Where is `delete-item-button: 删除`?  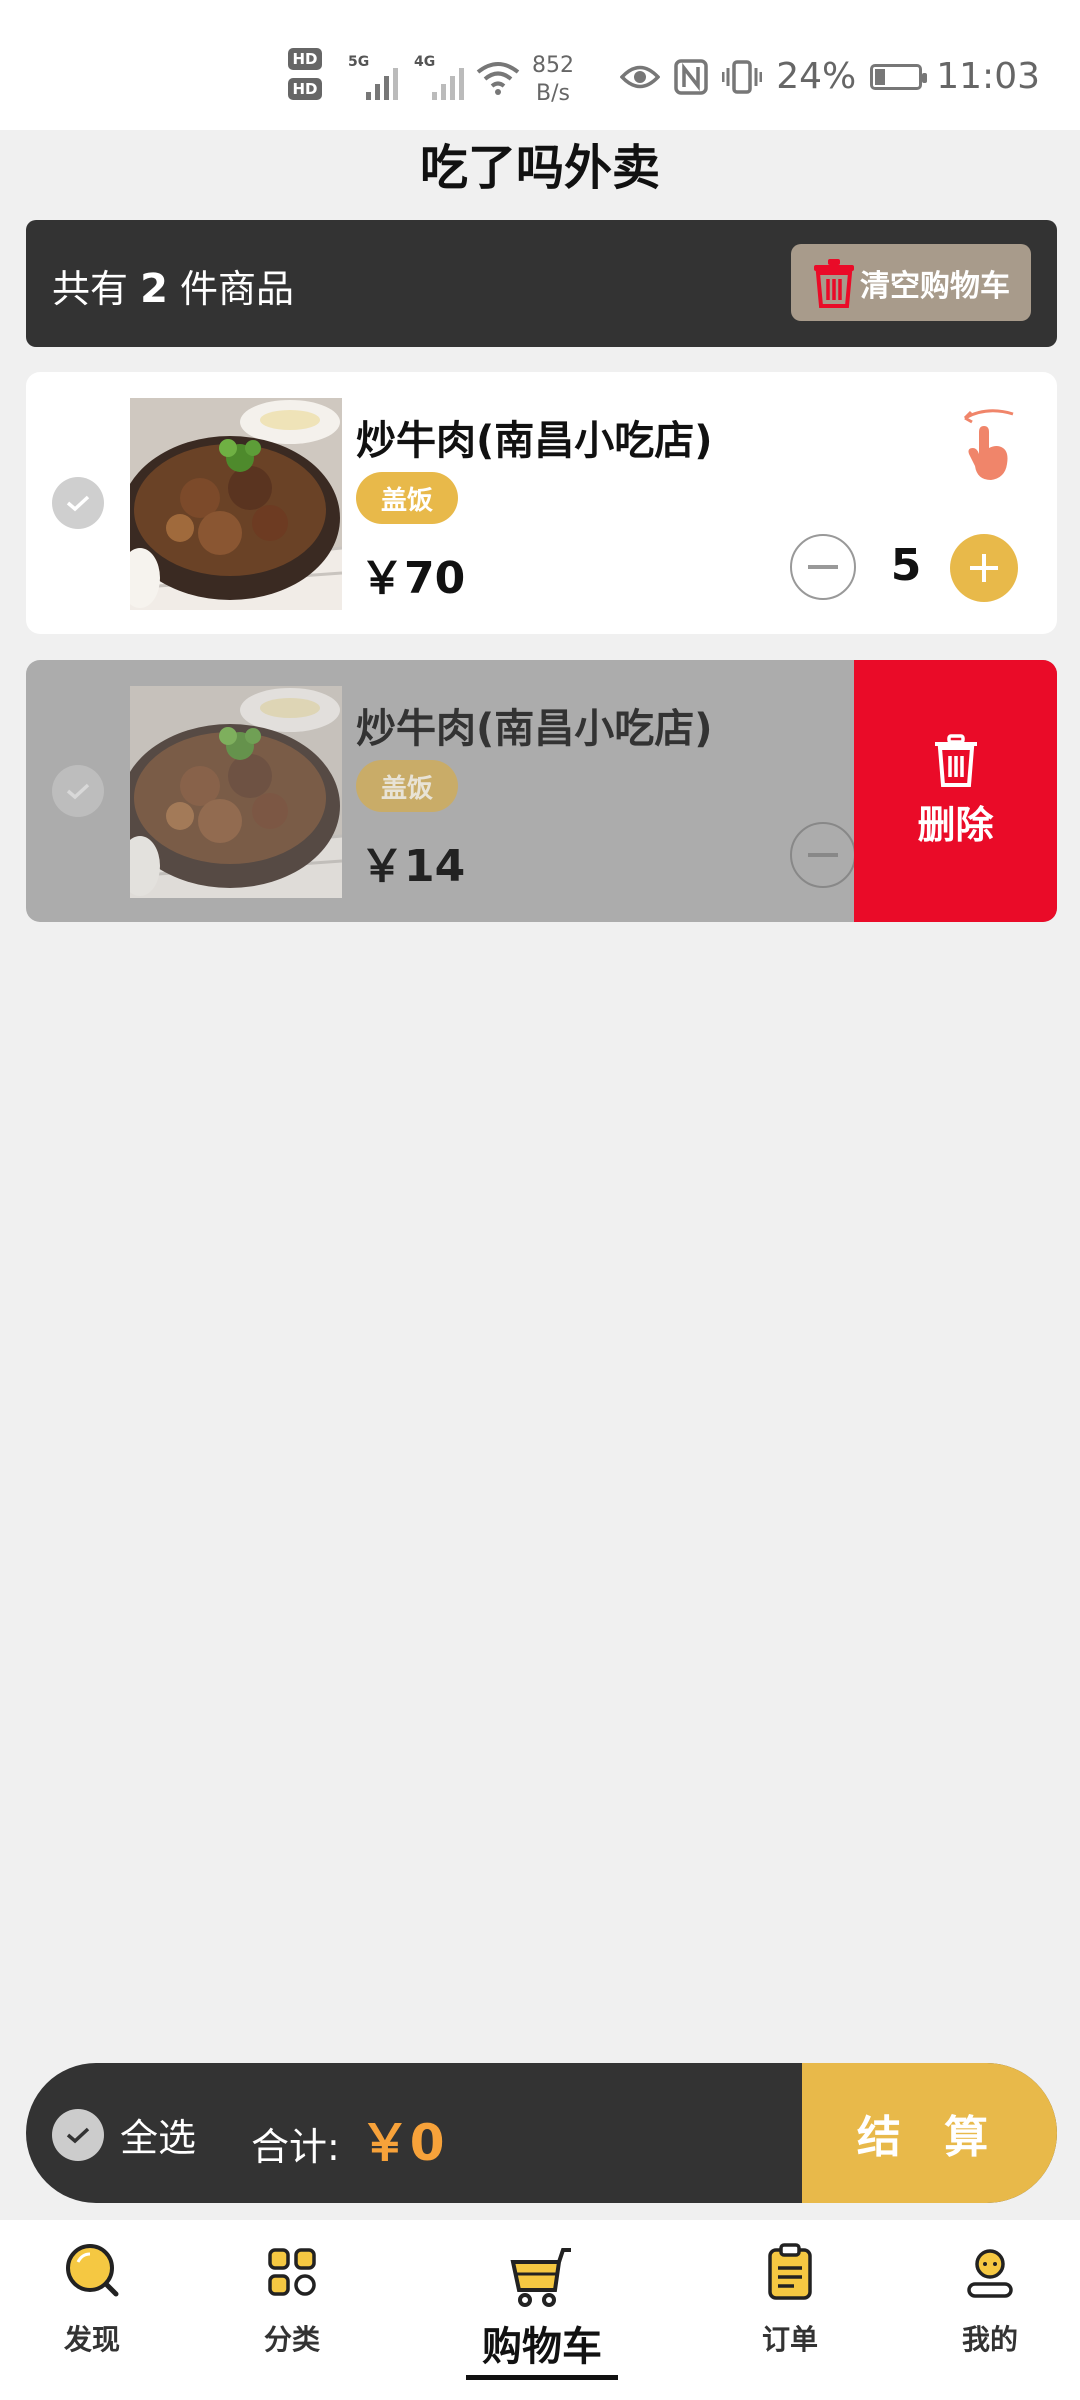 delete-item-button: 删除 is located at coordinates (955, 791).